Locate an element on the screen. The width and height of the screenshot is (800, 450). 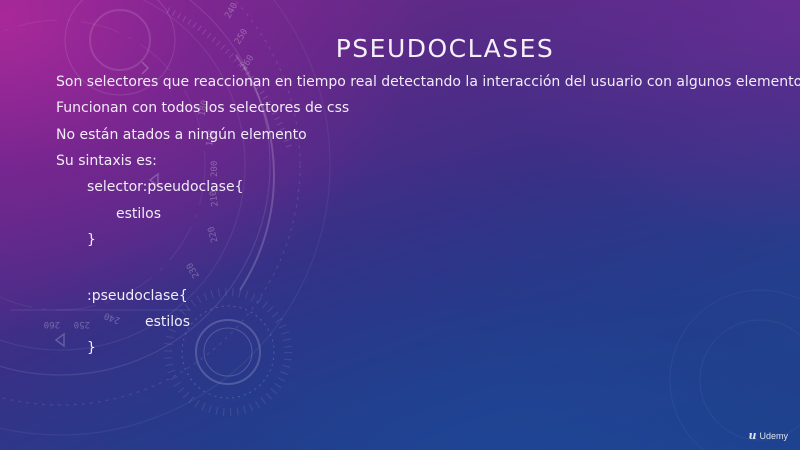
udemy-logo-icon: u is located at coordinates (752, 435).